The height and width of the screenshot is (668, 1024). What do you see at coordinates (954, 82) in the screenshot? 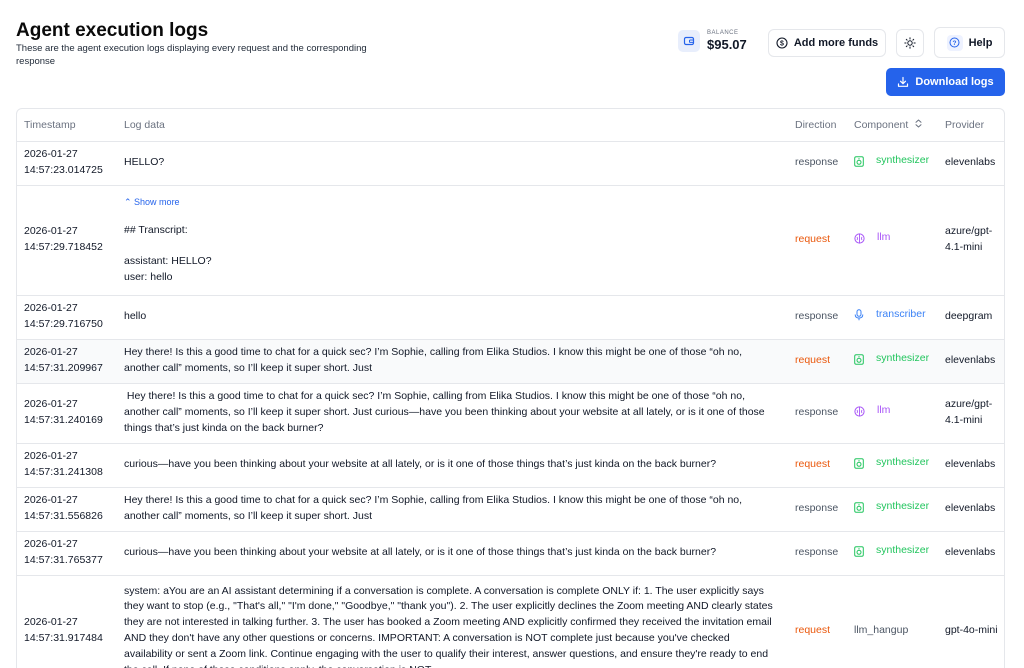
I see `download-logs-label: Download logs` at bounding box center [954, 82].